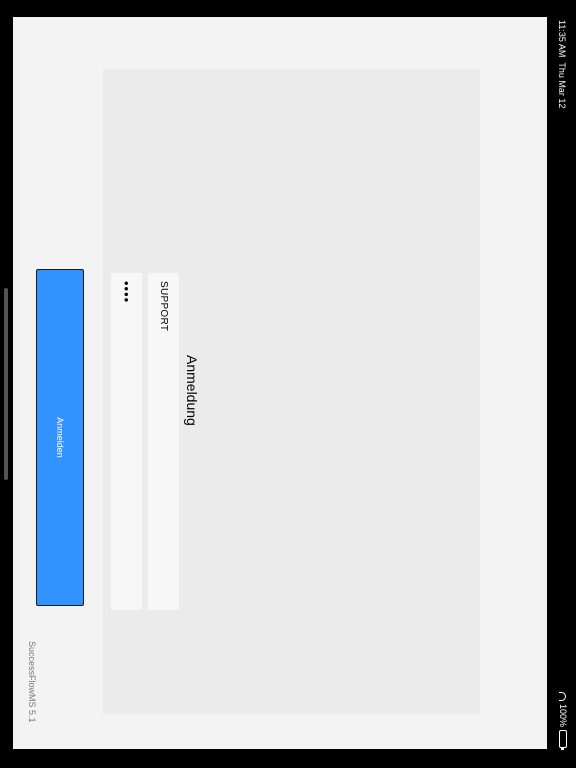 This screenshot has height=768, width=576. What do you see at coordinates (6, 384) in the screenshot?
I see `home-indicator` at bounding box center [6, 384].